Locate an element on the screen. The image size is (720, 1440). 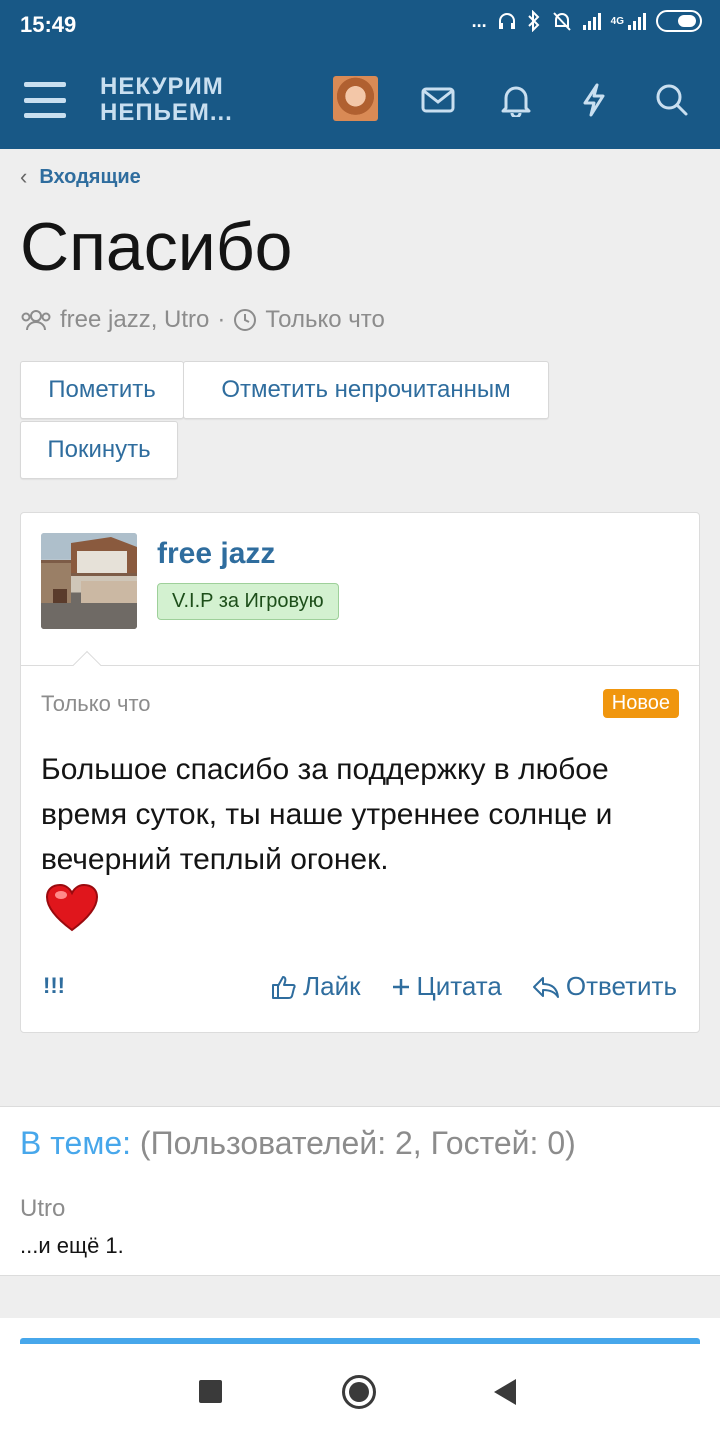
chevron-left-icon: ‹ is located at coordinates (24, 176).